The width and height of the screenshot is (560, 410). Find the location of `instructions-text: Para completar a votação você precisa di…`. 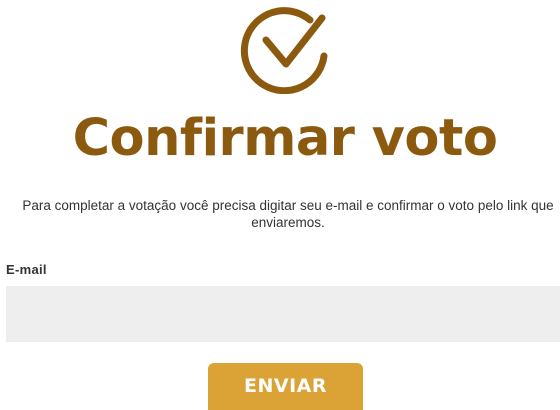

instructions-text: Para completar a votação você precisa di… is located at coordinates (288, 214).